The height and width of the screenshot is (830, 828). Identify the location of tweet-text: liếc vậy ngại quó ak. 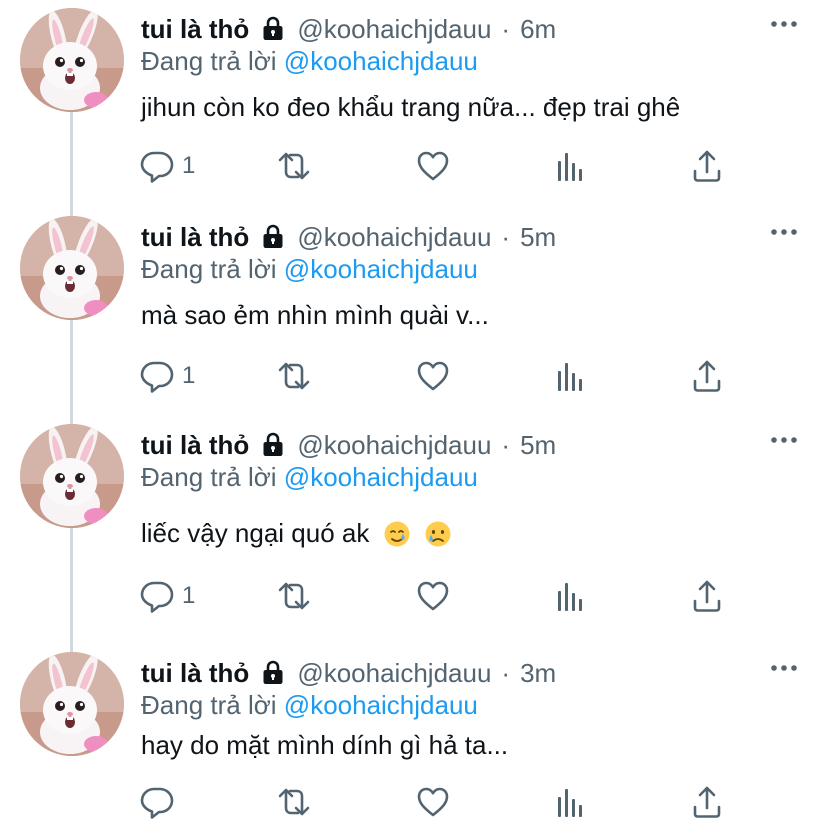
(296, 533).